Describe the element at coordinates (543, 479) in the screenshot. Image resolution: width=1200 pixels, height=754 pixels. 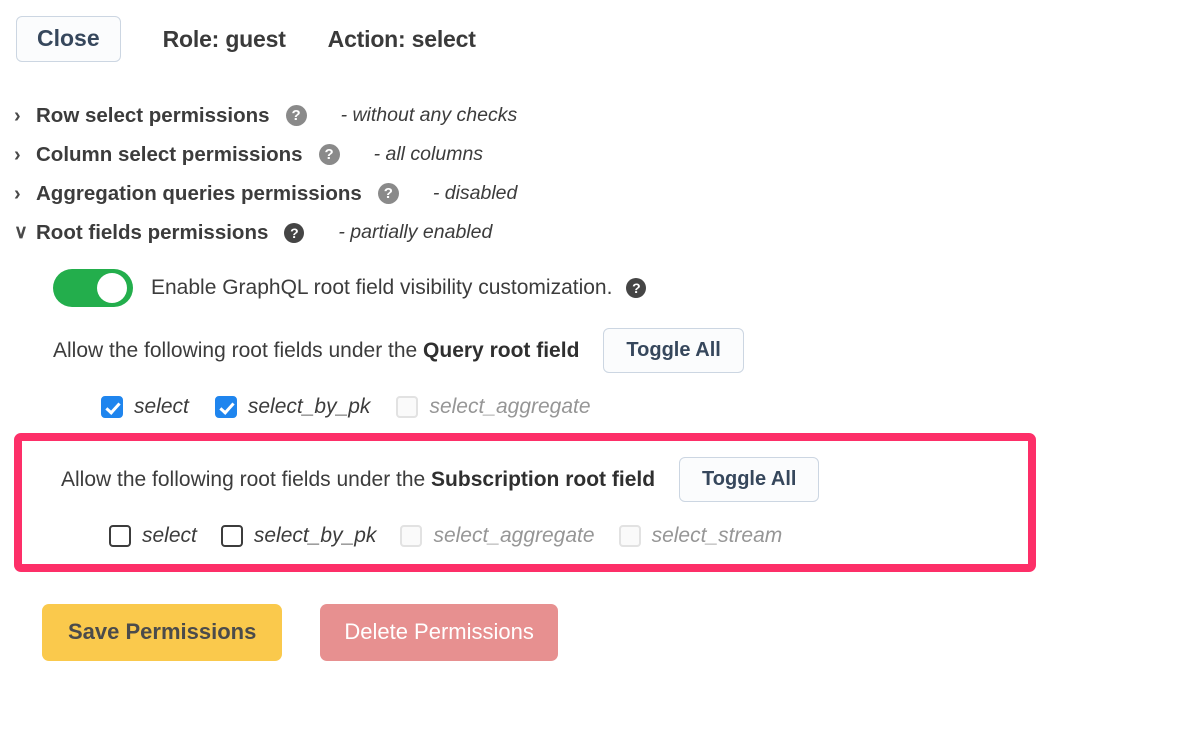
I see `subscription-allow-bold: Subscription root field` at that location.